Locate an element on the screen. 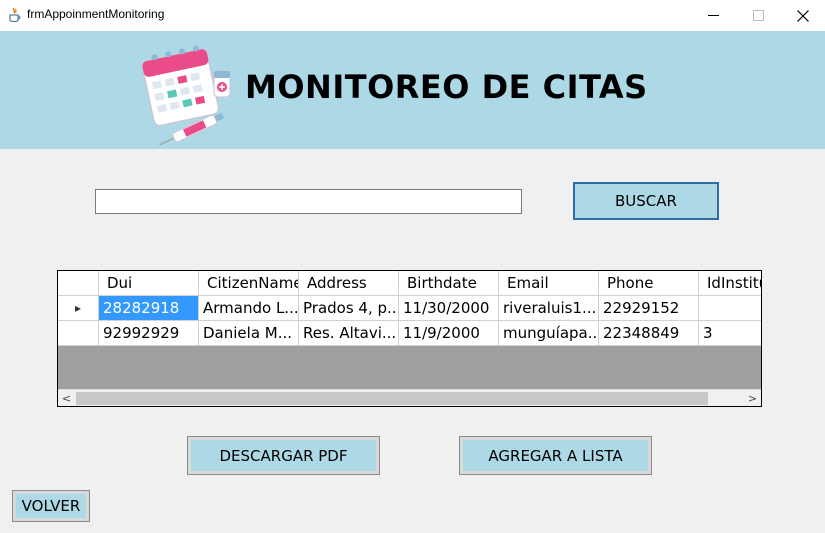 Image resolution: width=825 pixels, height=533 pixels. window-titlebar: frmAppoinmentMonitoring is located at coordinates (412, 15).